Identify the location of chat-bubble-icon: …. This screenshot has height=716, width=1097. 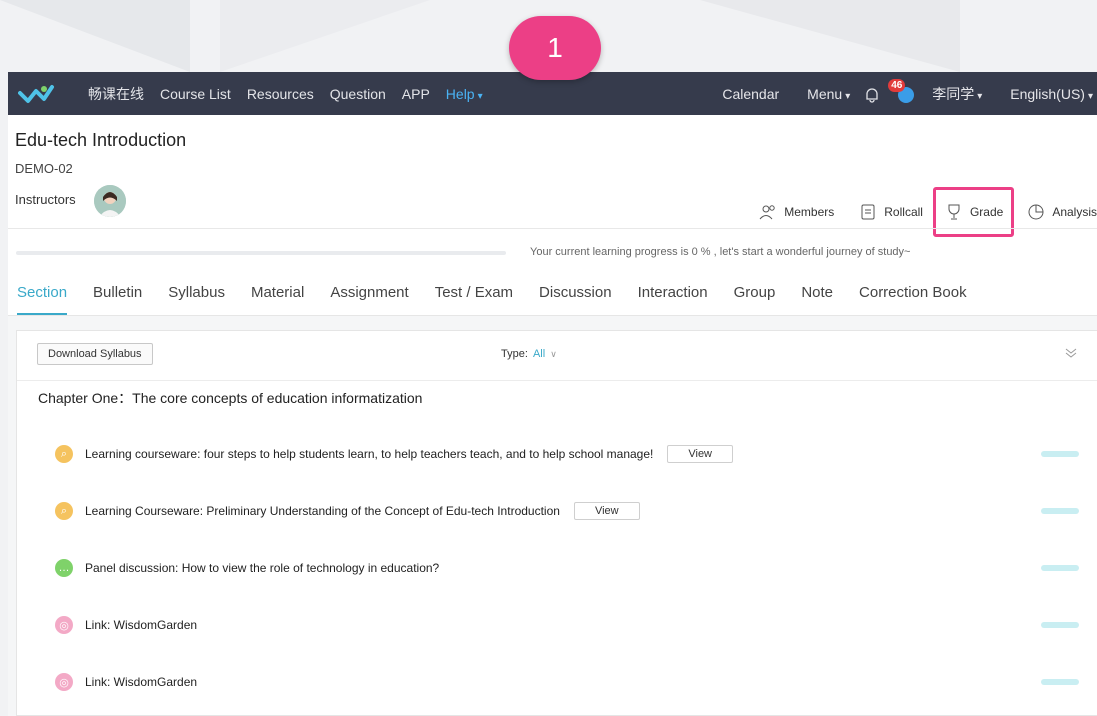
(64, 568).